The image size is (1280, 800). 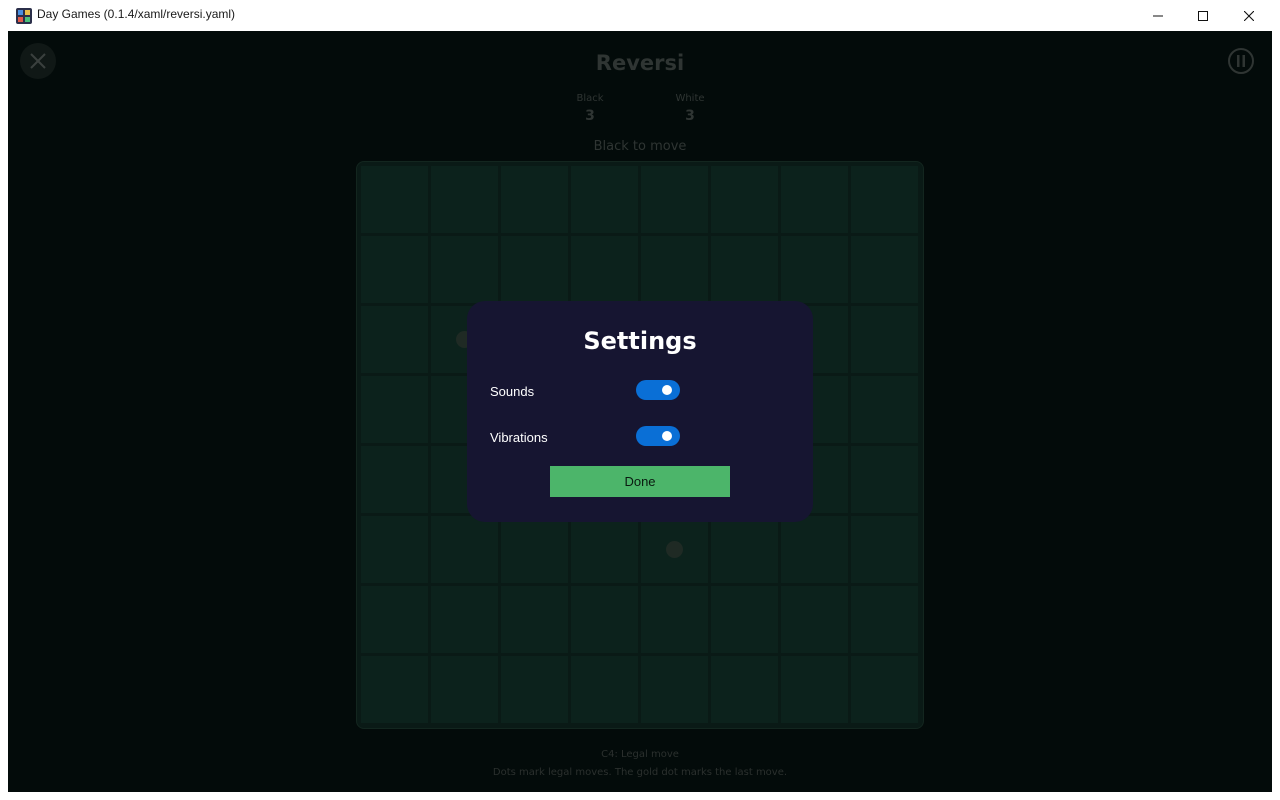 I want to click on minimize-icon, so click(x=1158, y=15).